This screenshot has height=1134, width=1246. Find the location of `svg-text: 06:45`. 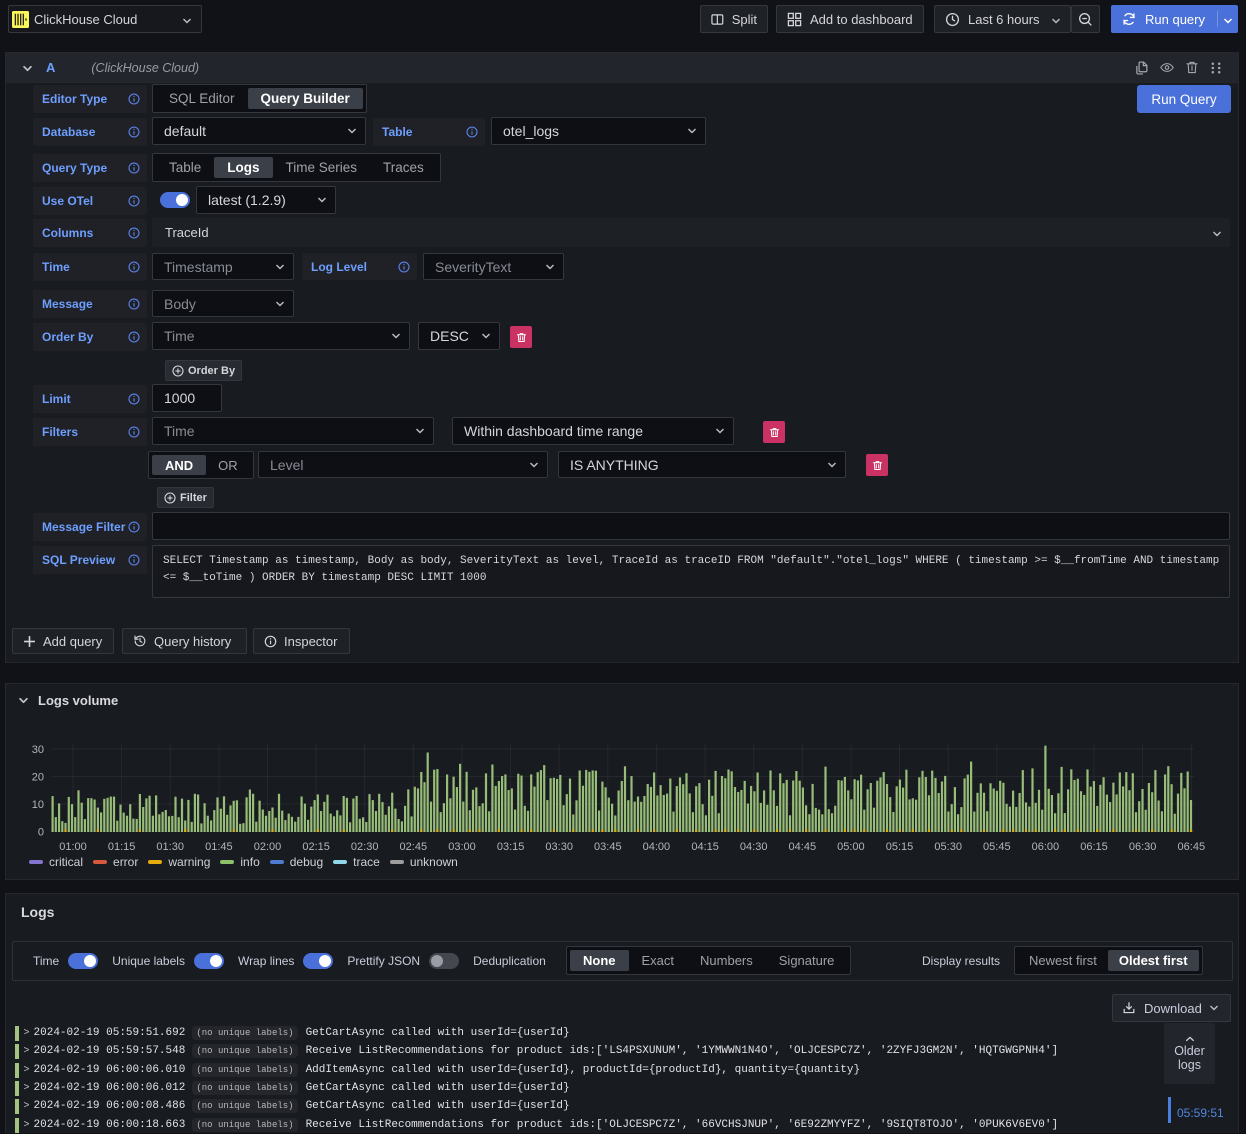

svg-text: 06:45 is located at coordinates (1192, 847).